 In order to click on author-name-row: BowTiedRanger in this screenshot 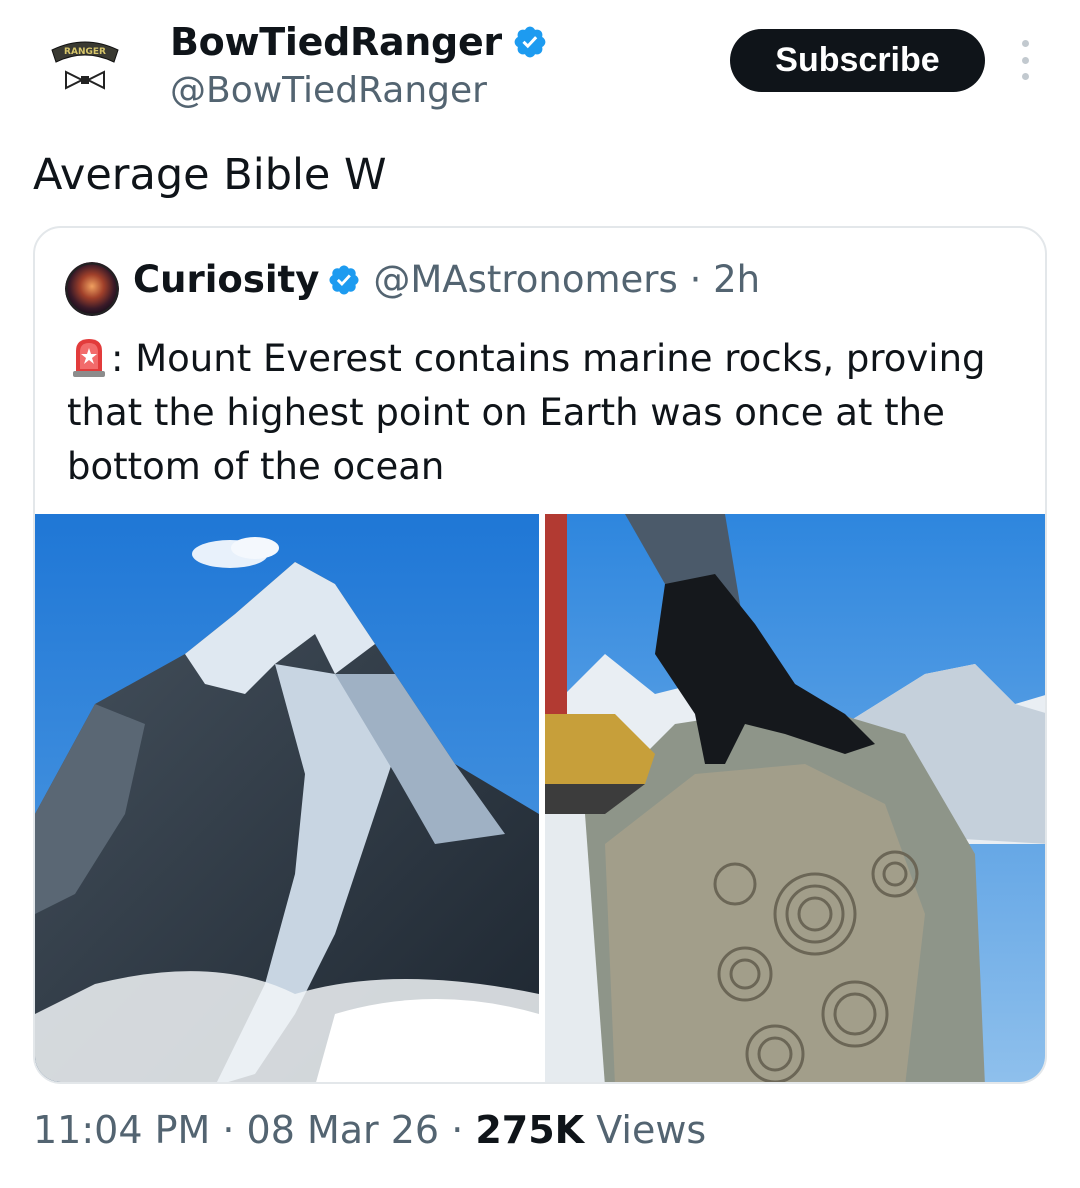, I will do `click(359, 42)`.